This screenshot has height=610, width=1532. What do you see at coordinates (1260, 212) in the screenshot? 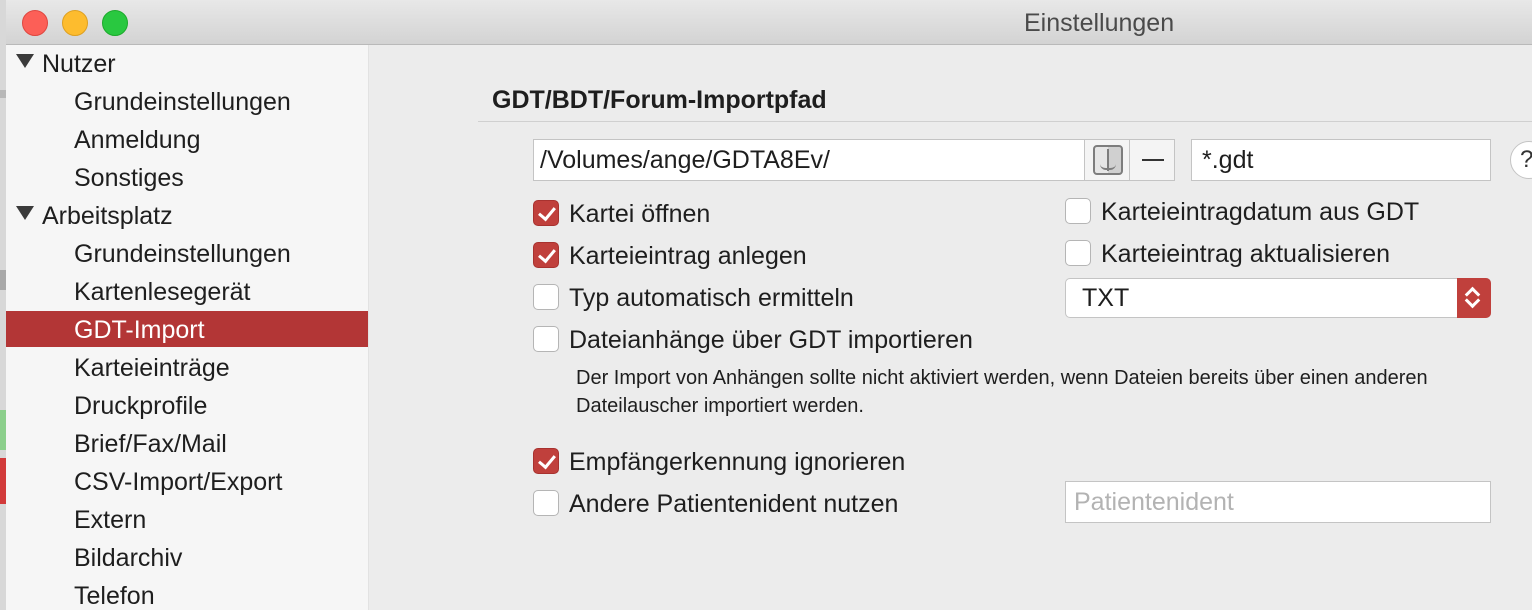
I see `checkbox-label: Karteieintragdatum aus GDT` at bounding box center [1260, 212].